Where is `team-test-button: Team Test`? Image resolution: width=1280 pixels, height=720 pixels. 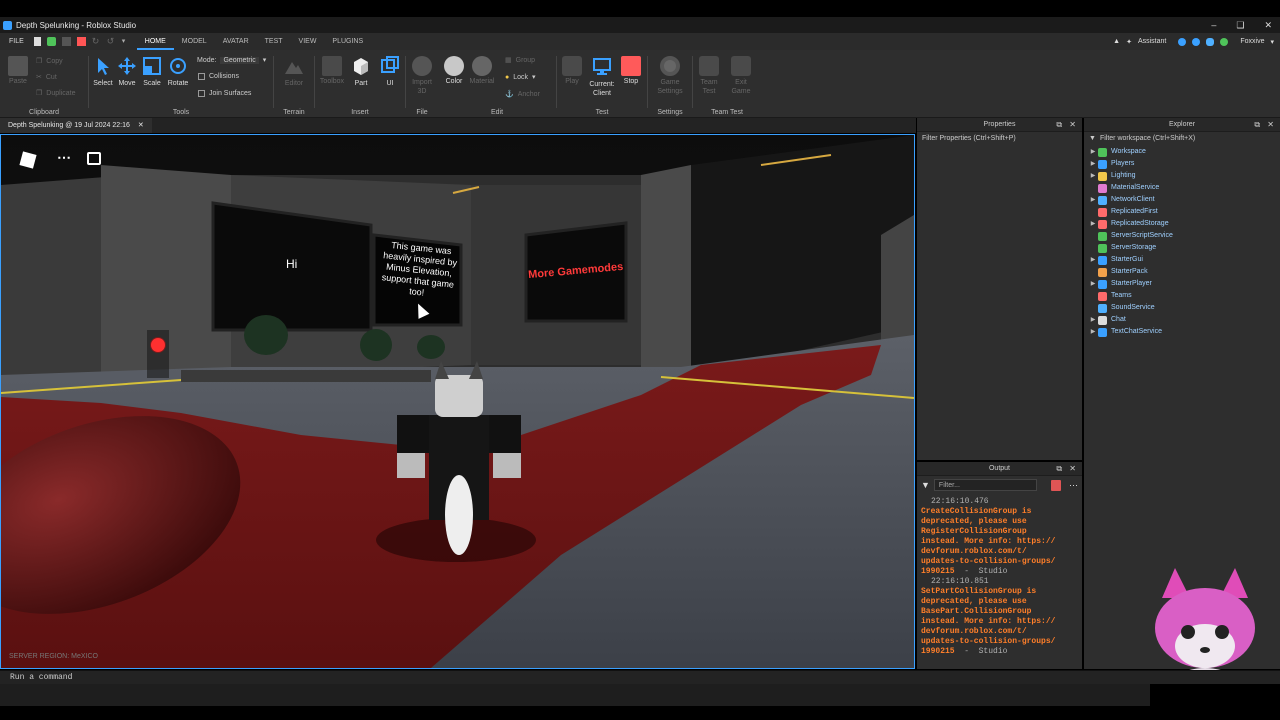 team-test-button: Team Test is located at coordinates (709, 76).